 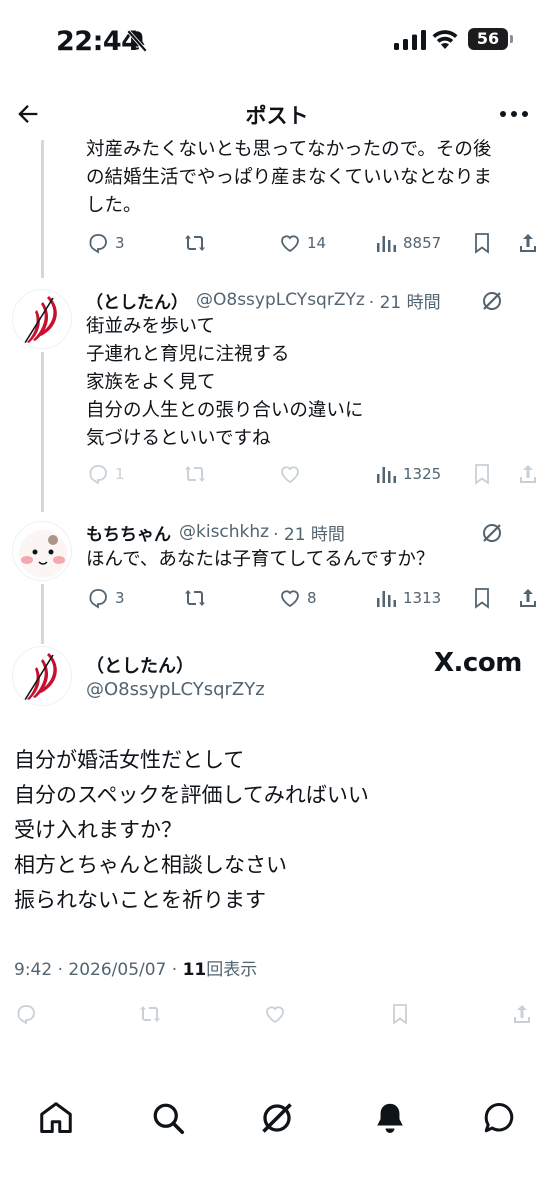 What do you see at coordinates (277, 40) in the screenshot?
I see `status-bar: 22:44 56` at bounding box center [277, 40].